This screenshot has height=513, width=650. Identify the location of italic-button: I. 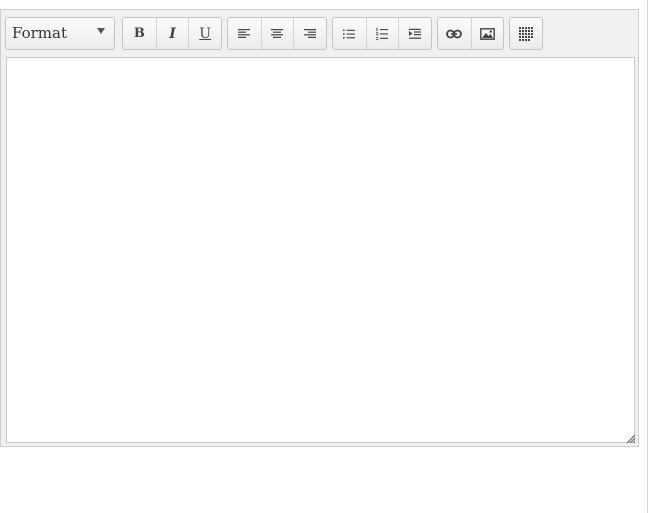
(172, 33).